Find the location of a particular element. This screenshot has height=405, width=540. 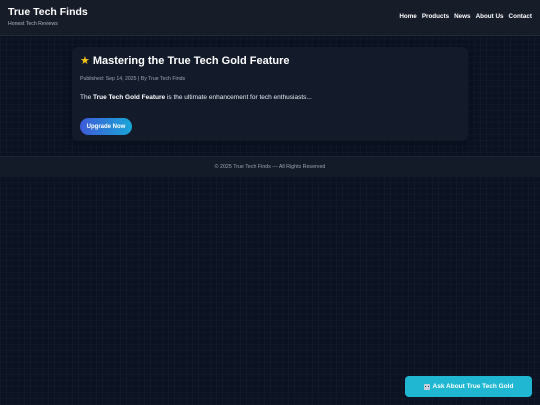

article-title-row: ★ Mastering the True Tech Gold Feature is located at coordinates (184, 61).